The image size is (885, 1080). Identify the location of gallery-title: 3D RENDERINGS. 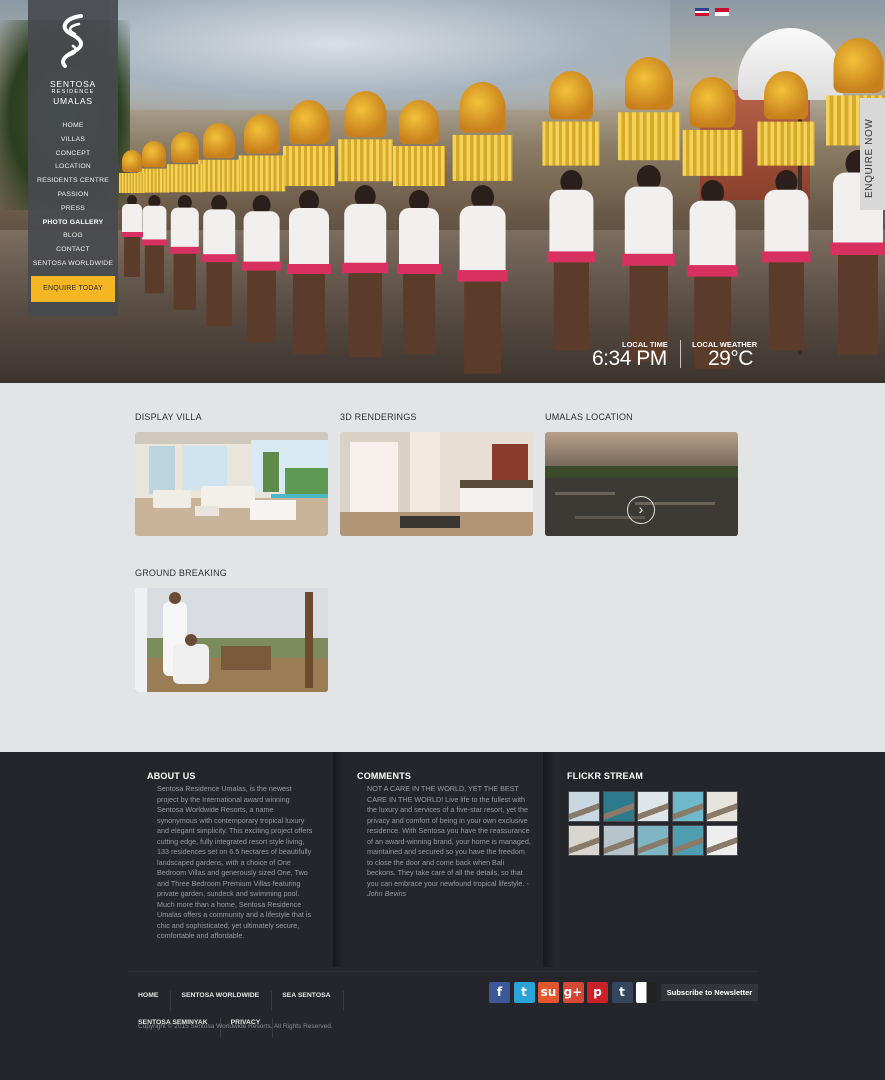
(378, 417).